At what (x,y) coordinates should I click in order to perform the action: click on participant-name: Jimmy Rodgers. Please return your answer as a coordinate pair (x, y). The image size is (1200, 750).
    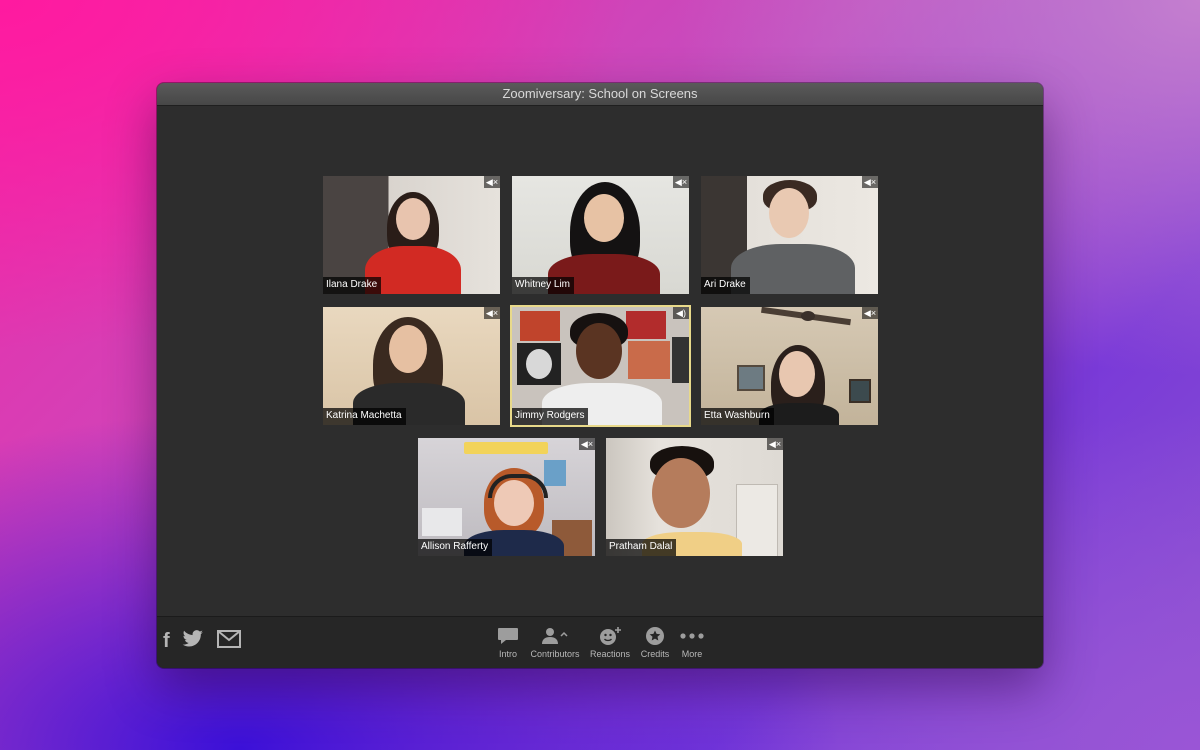
    Looking at the image, I should click on (550, 416).